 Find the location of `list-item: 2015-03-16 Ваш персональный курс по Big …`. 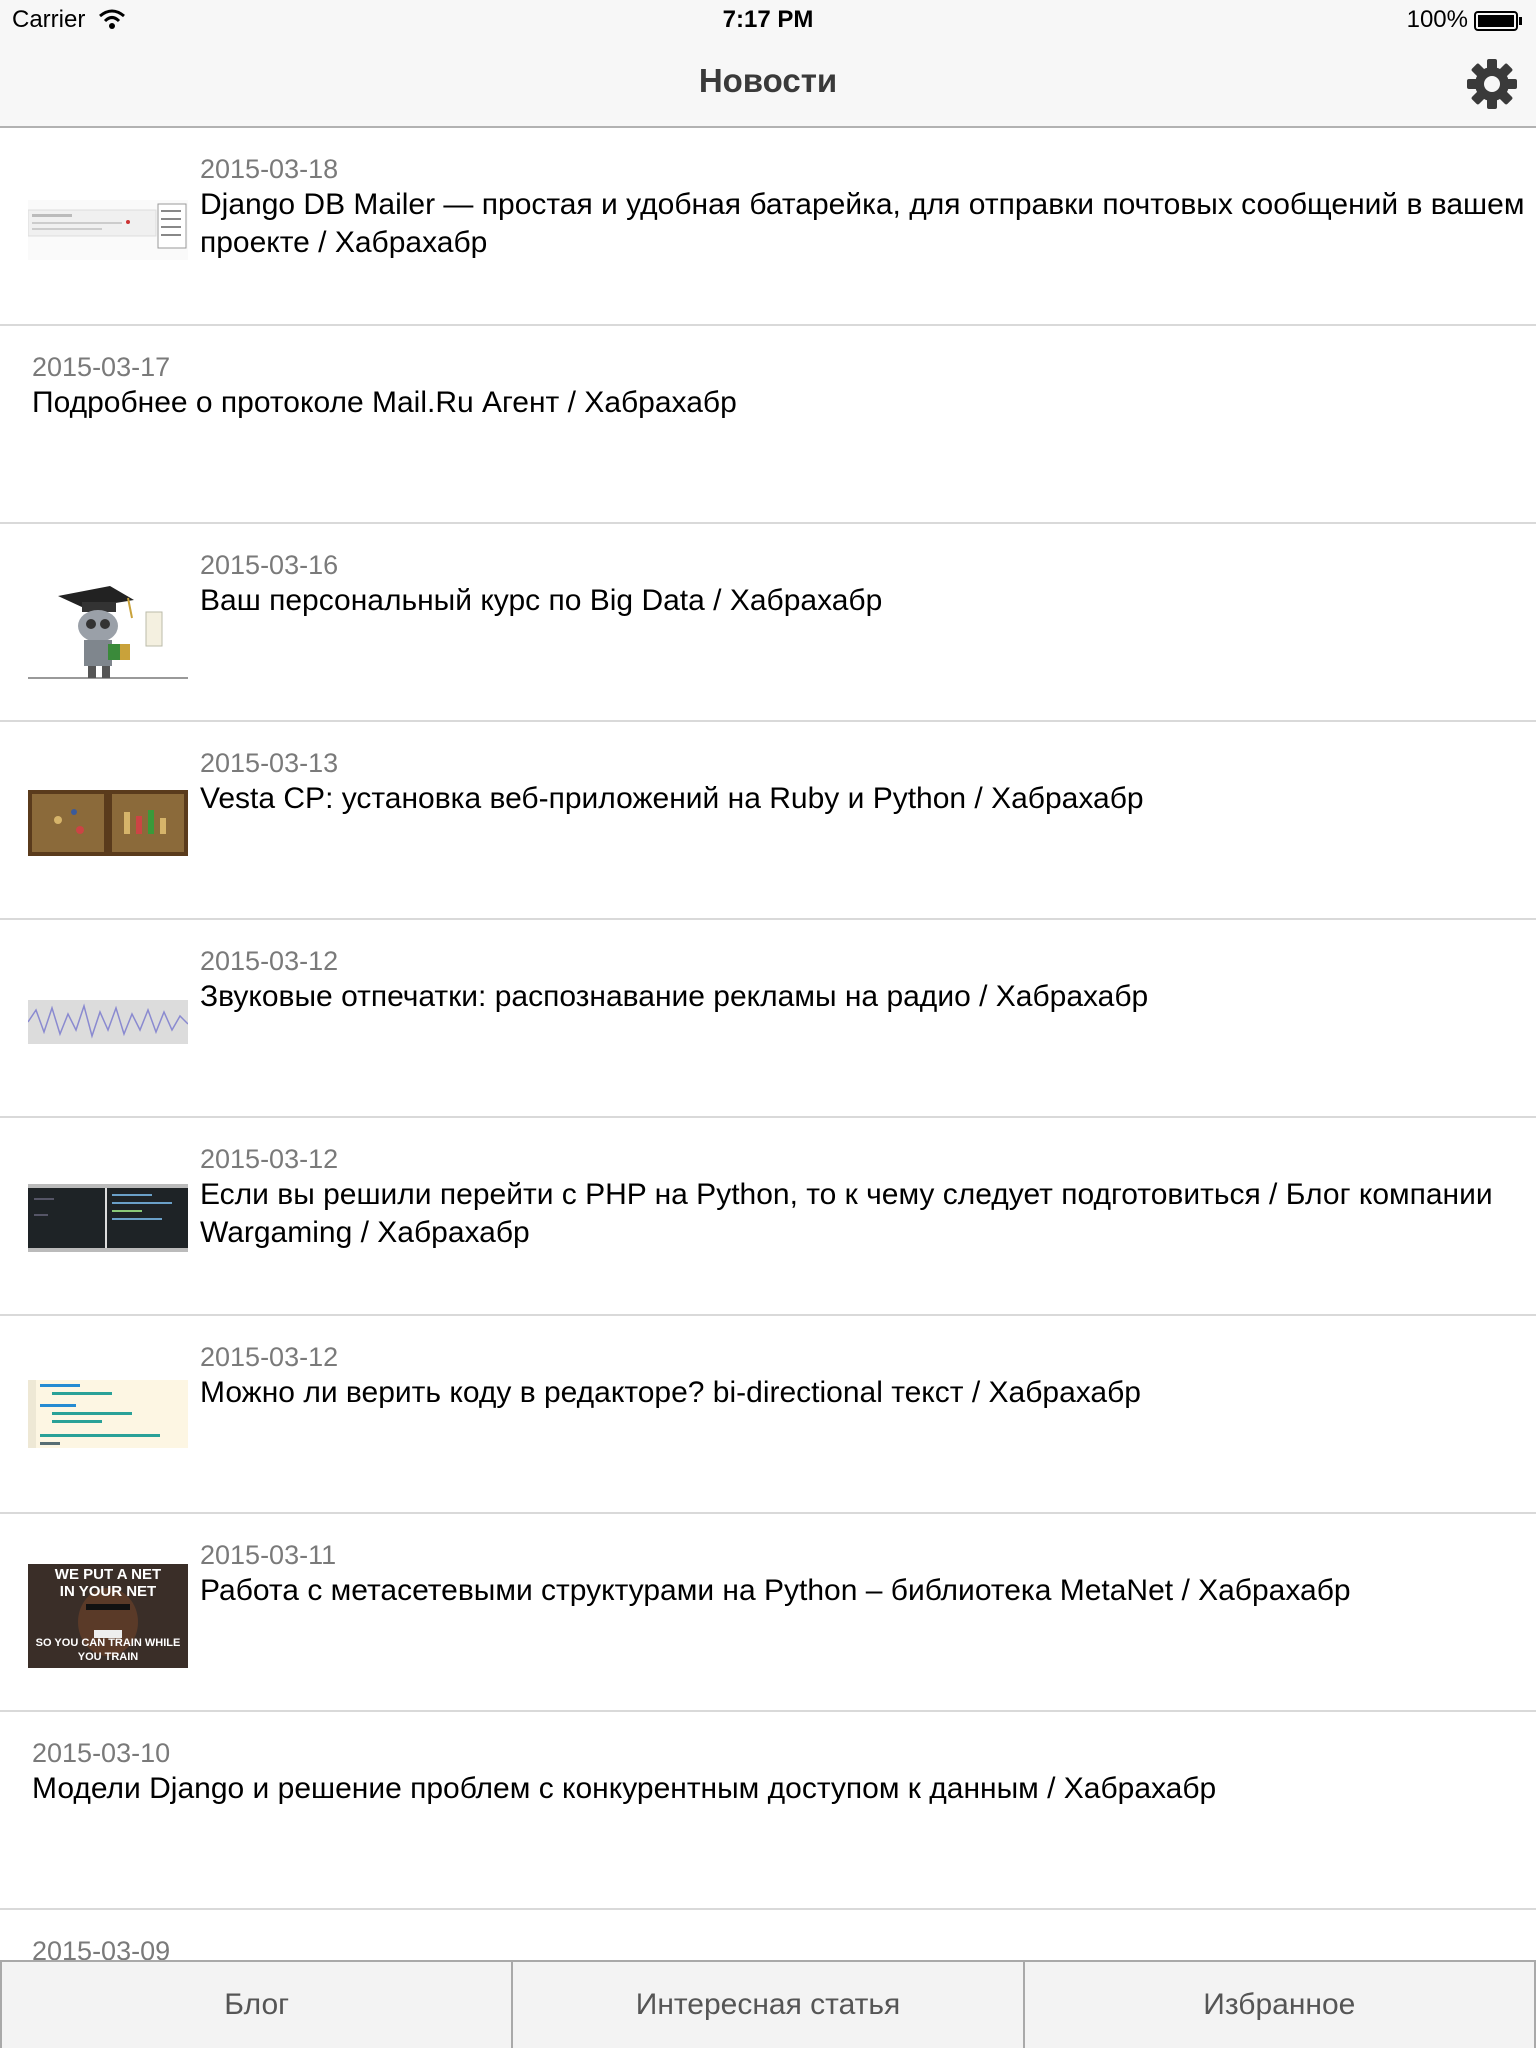

list-item: 2015-03-16 Ваш персональный курс по Big … is located at coordinates (768, 623).